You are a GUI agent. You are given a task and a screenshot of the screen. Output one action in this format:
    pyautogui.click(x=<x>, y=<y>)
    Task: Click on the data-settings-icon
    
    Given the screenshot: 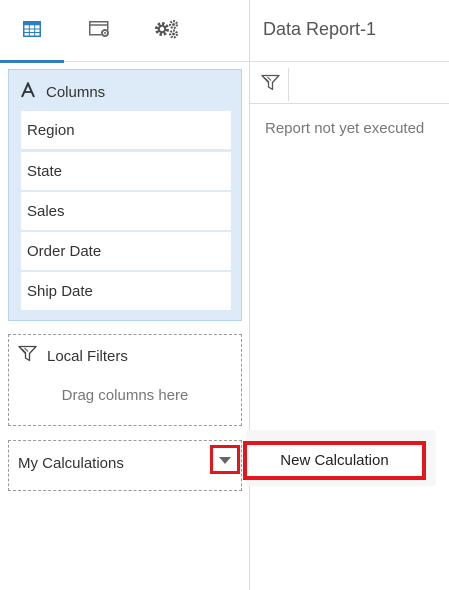 What is the action you would take?
    pyautogui.click(x=100, y=31)
    